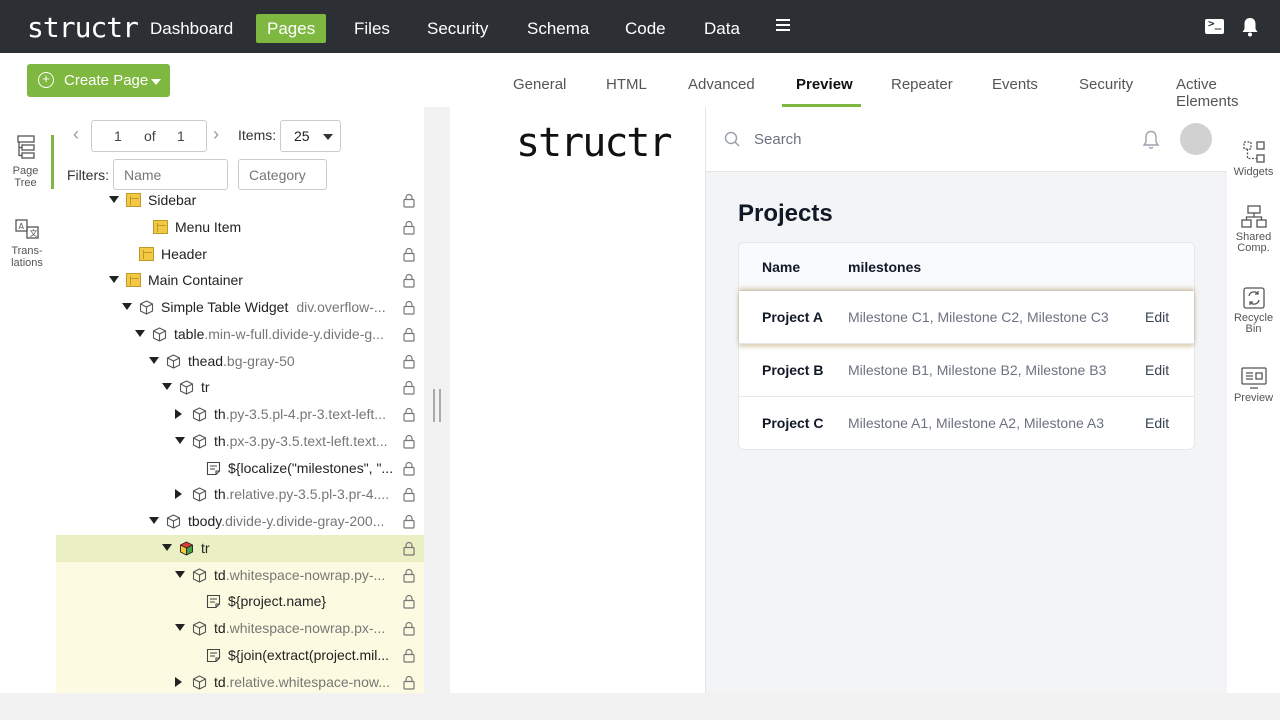 This screenshot has width=1280, height=720. I want to click on menu-icon, so click(783, 26).